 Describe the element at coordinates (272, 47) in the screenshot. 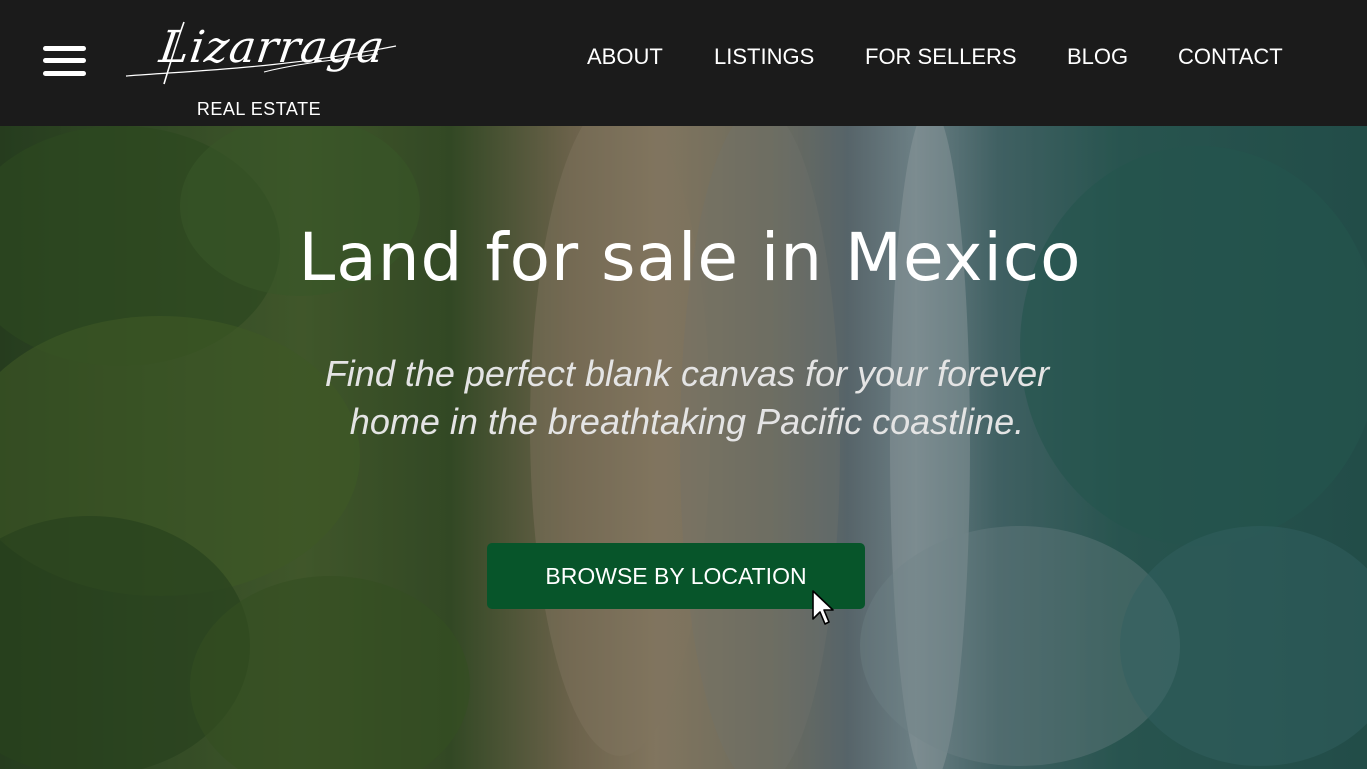

I see `logo-wordmark: Lizarraga` at that location.